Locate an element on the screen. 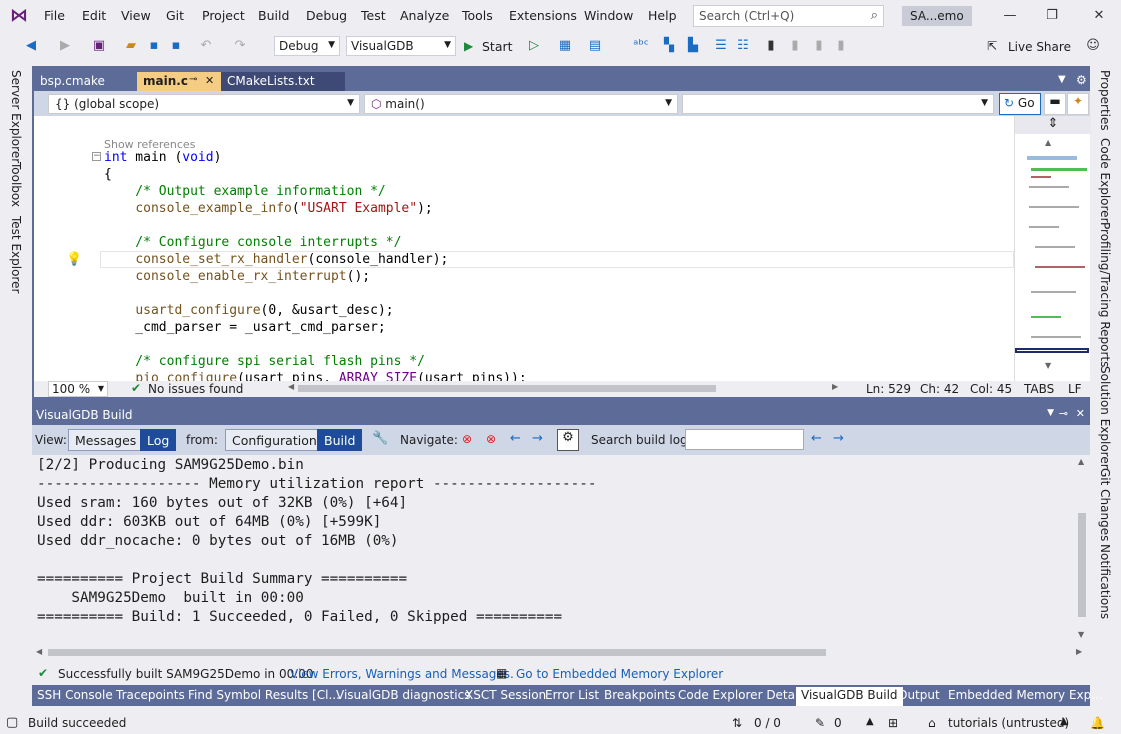 This screenshot has height=734, width=1121. new-project-icon: ▣ is located at coordinates (99, 46).